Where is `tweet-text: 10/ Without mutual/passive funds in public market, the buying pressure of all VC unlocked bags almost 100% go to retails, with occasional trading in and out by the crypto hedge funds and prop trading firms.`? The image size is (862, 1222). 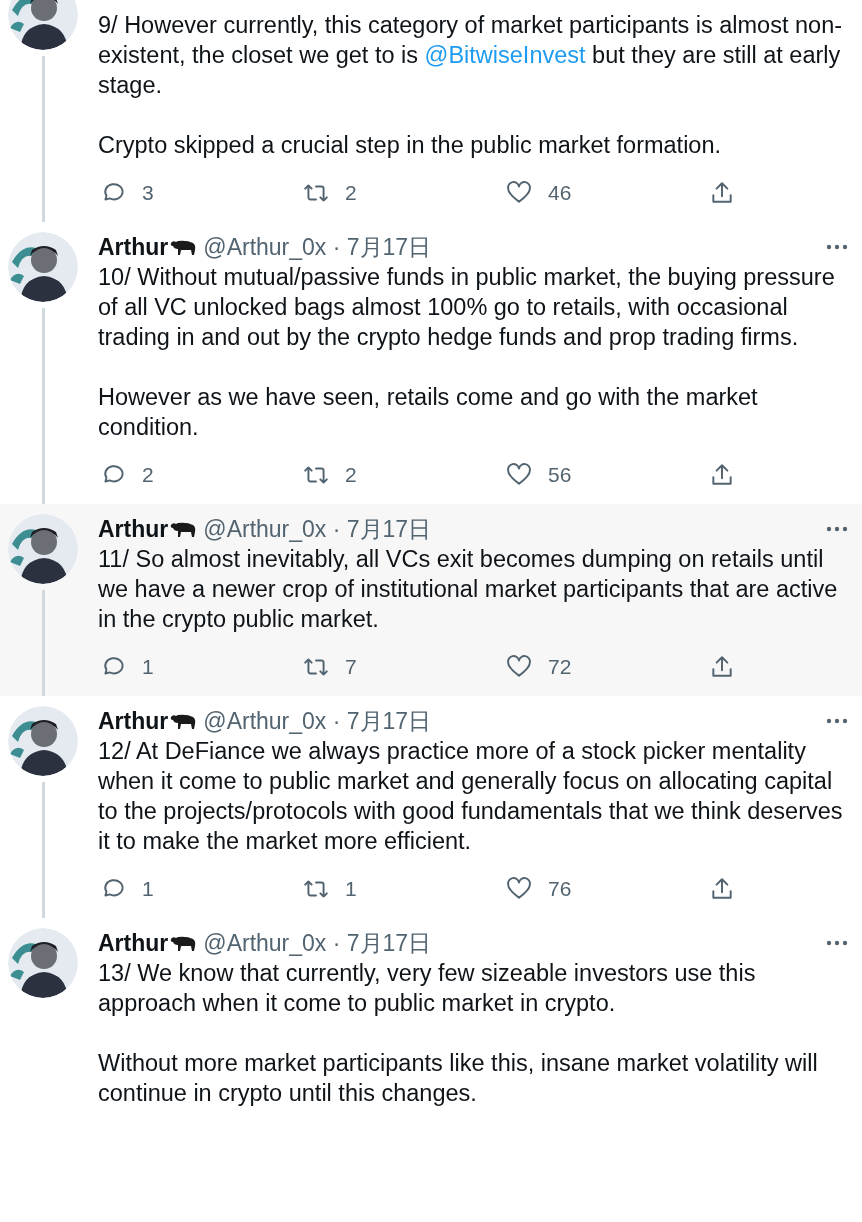 tweet-text: 10/ Without mutual/passive funds in public market, the buying pressure of all VC unlocked bags almost 100% go to retails, with occasional trading in and out by the crypto hedge funds and prop trading firms. is located at coordinates (467, 307).